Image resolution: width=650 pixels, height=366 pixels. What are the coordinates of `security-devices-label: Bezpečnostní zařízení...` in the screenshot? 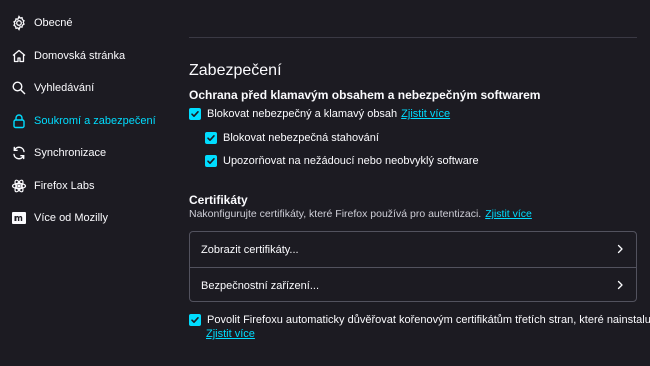 It's located at (260, 285).